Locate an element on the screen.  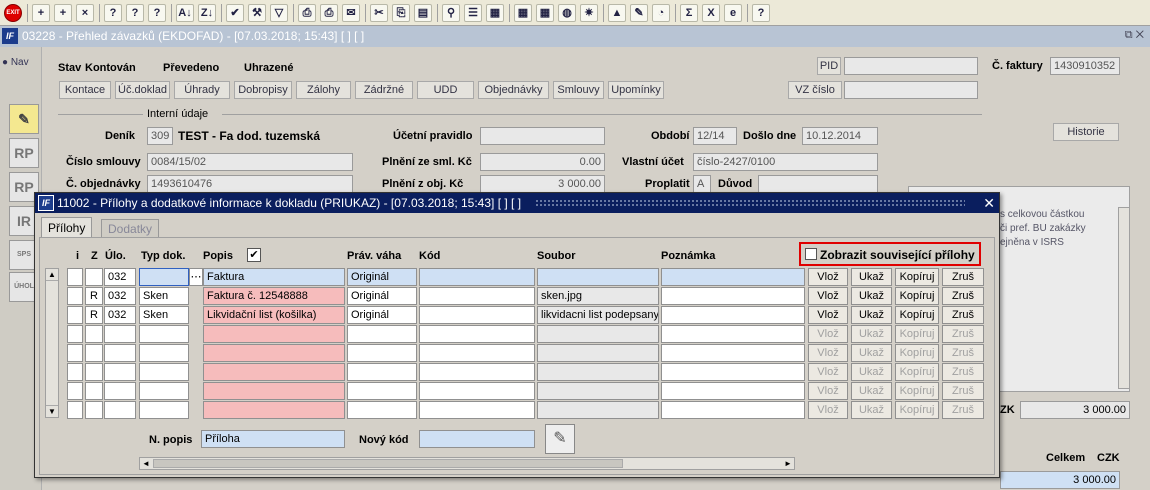
obdobi-field: 12/14 is located at coordinates (715, 136).